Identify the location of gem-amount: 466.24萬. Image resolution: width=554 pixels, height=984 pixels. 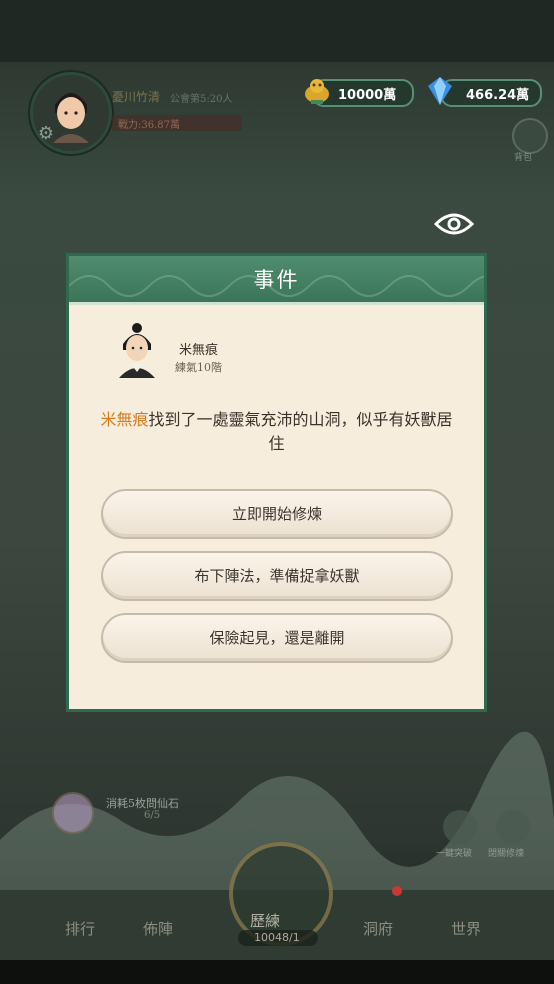
(498, 95).